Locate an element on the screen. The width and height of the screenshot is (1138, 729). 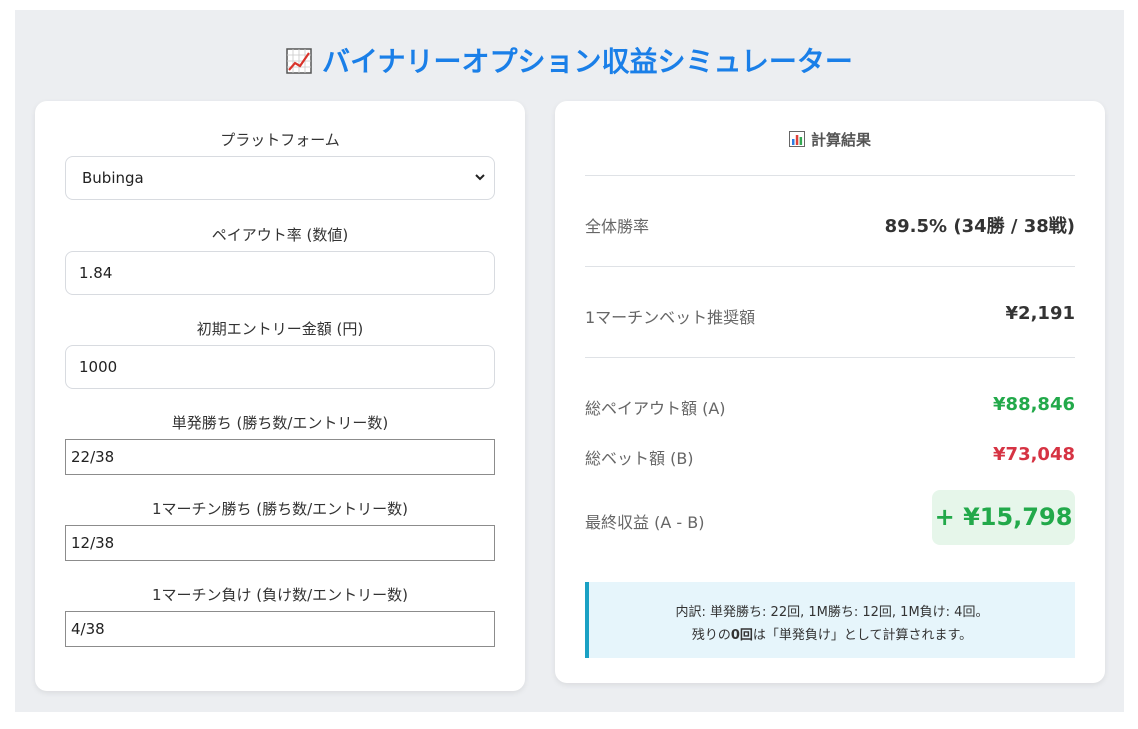
martin-bet-label: 1マーチンベット推奨額 is located at coordinates (670, 317).